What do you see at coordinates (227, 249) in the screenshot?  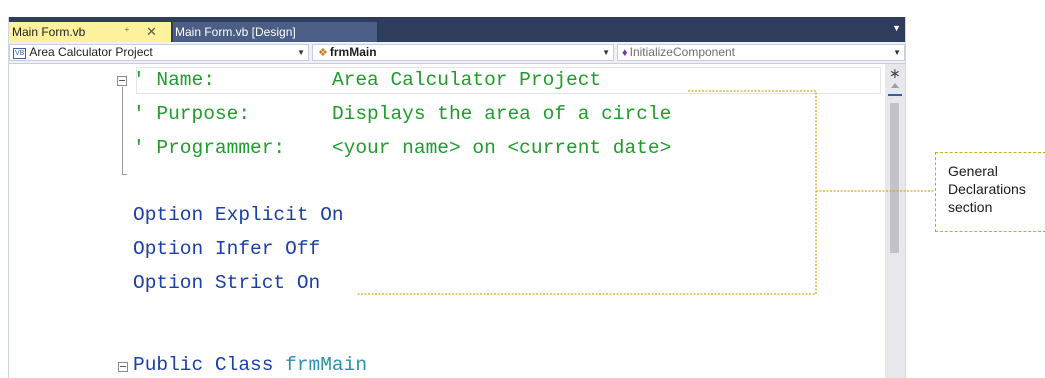 I see `code-line-option-infer: Option Infer Off` at bounding box center [227, 249].